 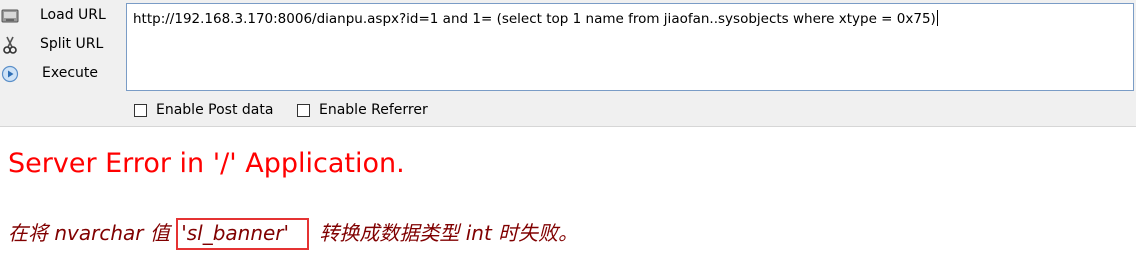 I want to click on play-icon, so click(x=10, y=74).